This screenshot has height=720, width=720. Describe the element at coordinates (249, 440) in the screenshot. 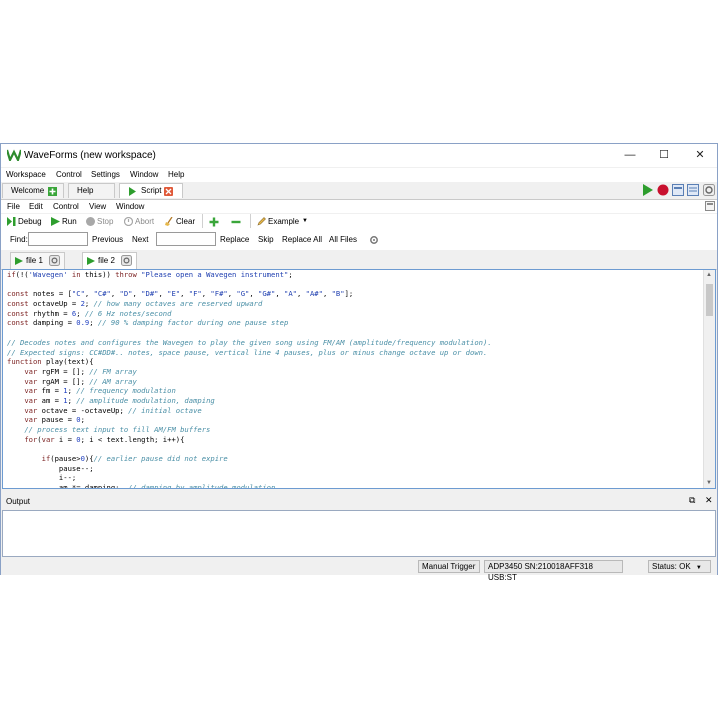

I see `code-line: for(var i = 0; i < text.length; i++){` at that location.